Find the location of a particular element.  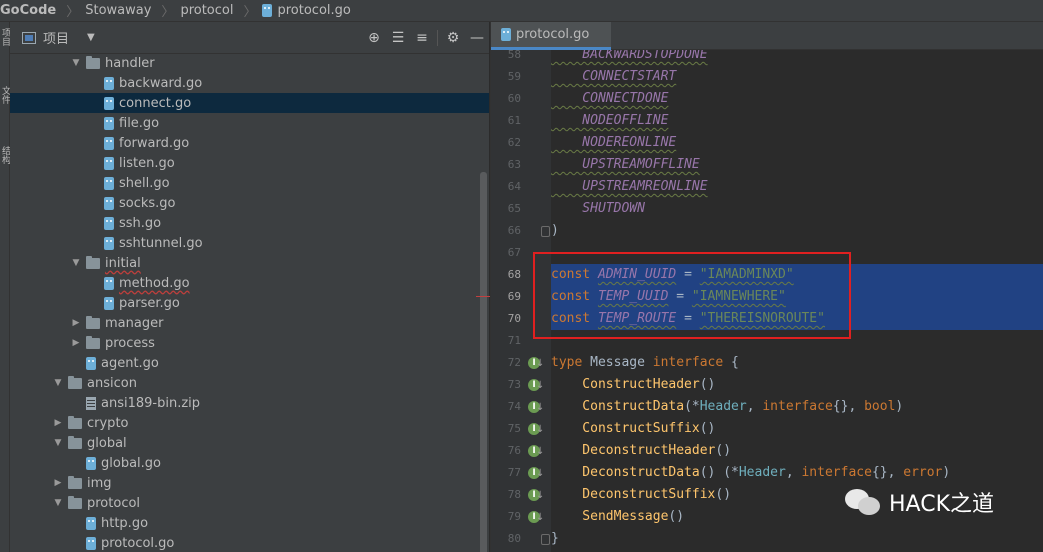

breadcrumb-item: protocol.go is located at coordinates (309, 10).